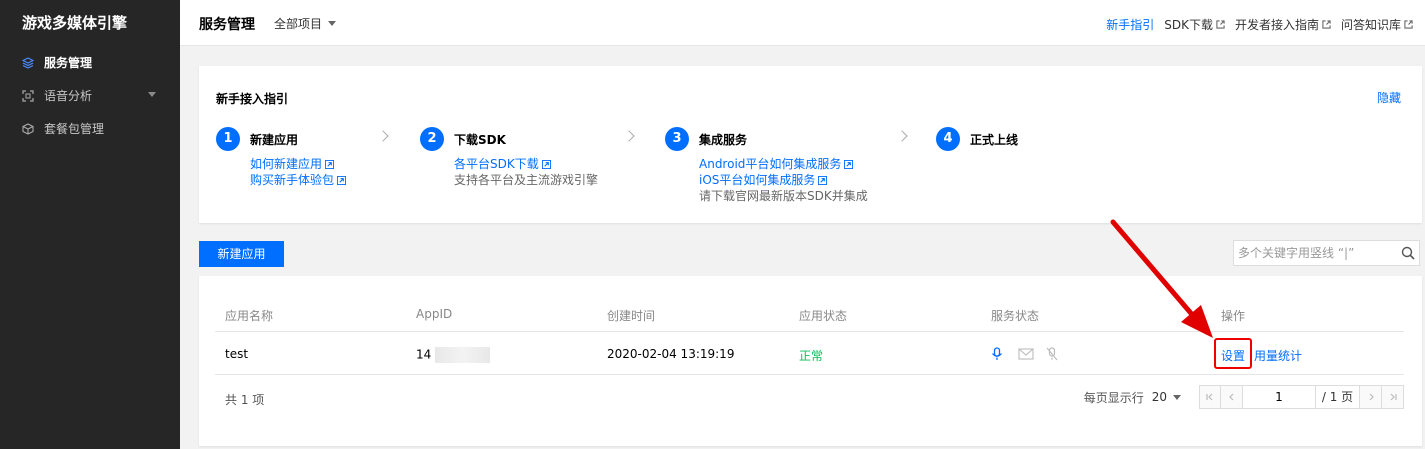 The image size is (1425, 449). What do you see at coordinates (424, 354) in the screenshot?
I see `app-id-prefix: 14` at bounding box center [424, 354].